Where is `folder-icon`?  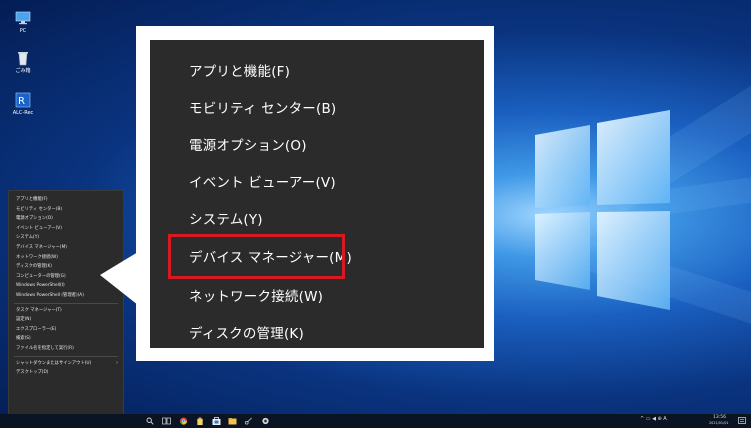 folder-icon is located at coordinates (232, 421).